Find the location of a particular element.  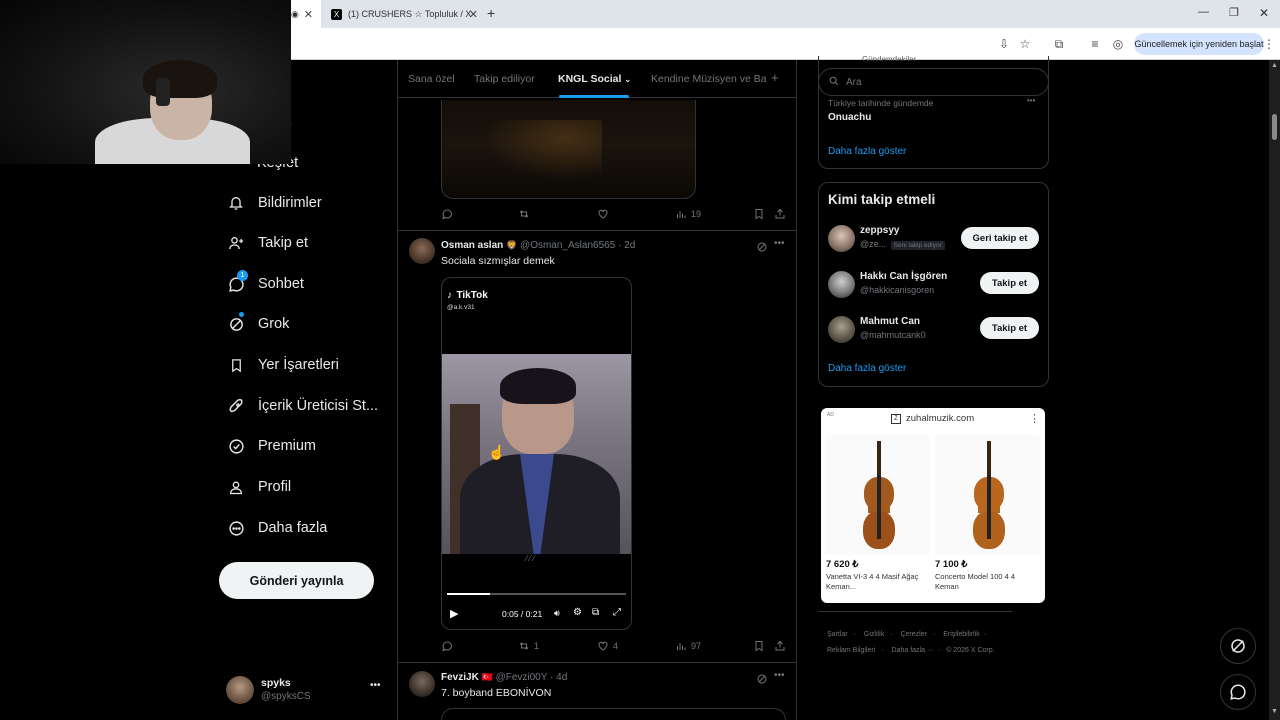

footer-link: Çerezler is located at coordinates (913, 634).